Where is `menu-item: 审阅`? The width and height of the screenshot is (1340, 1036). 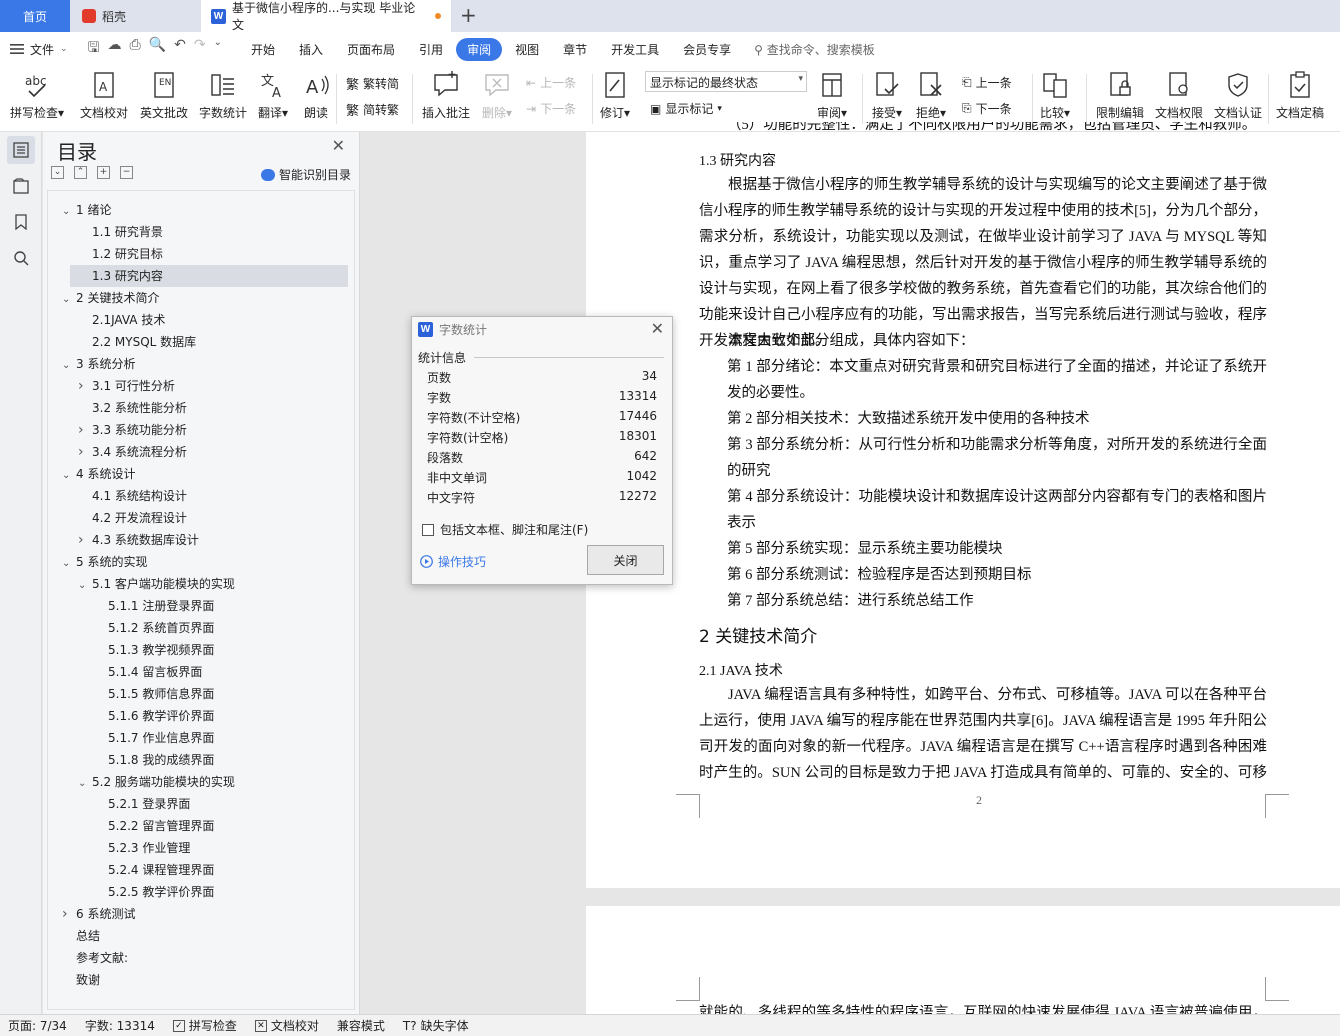 menu-item: 审阅 is located at coordinates (479, 49).